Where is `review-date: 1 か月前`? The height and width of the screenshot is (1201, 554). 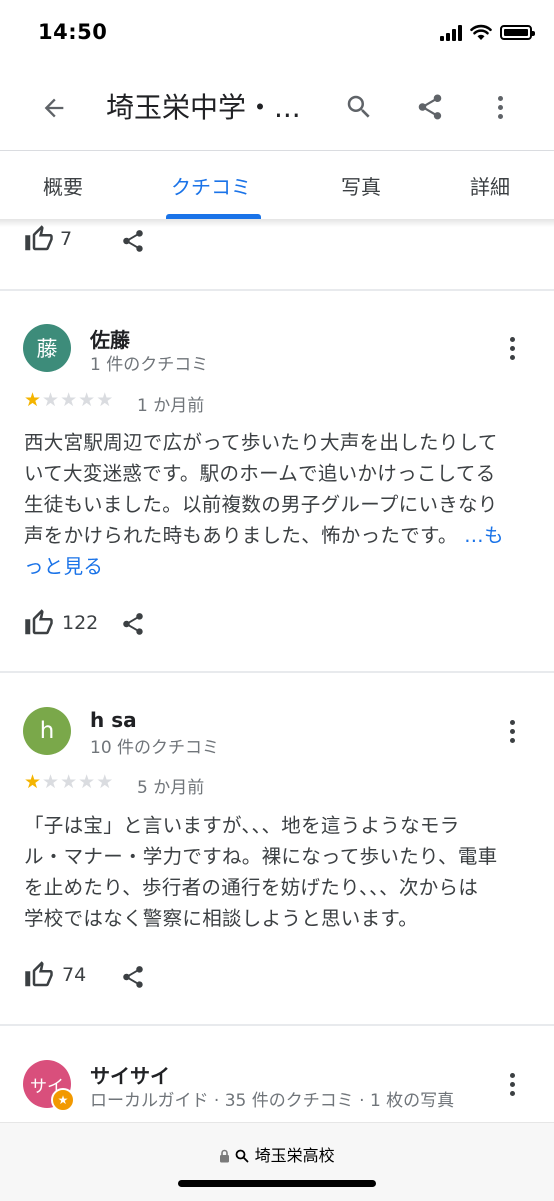
review-date: 1 か月前 is located at coordinates (171, 406).